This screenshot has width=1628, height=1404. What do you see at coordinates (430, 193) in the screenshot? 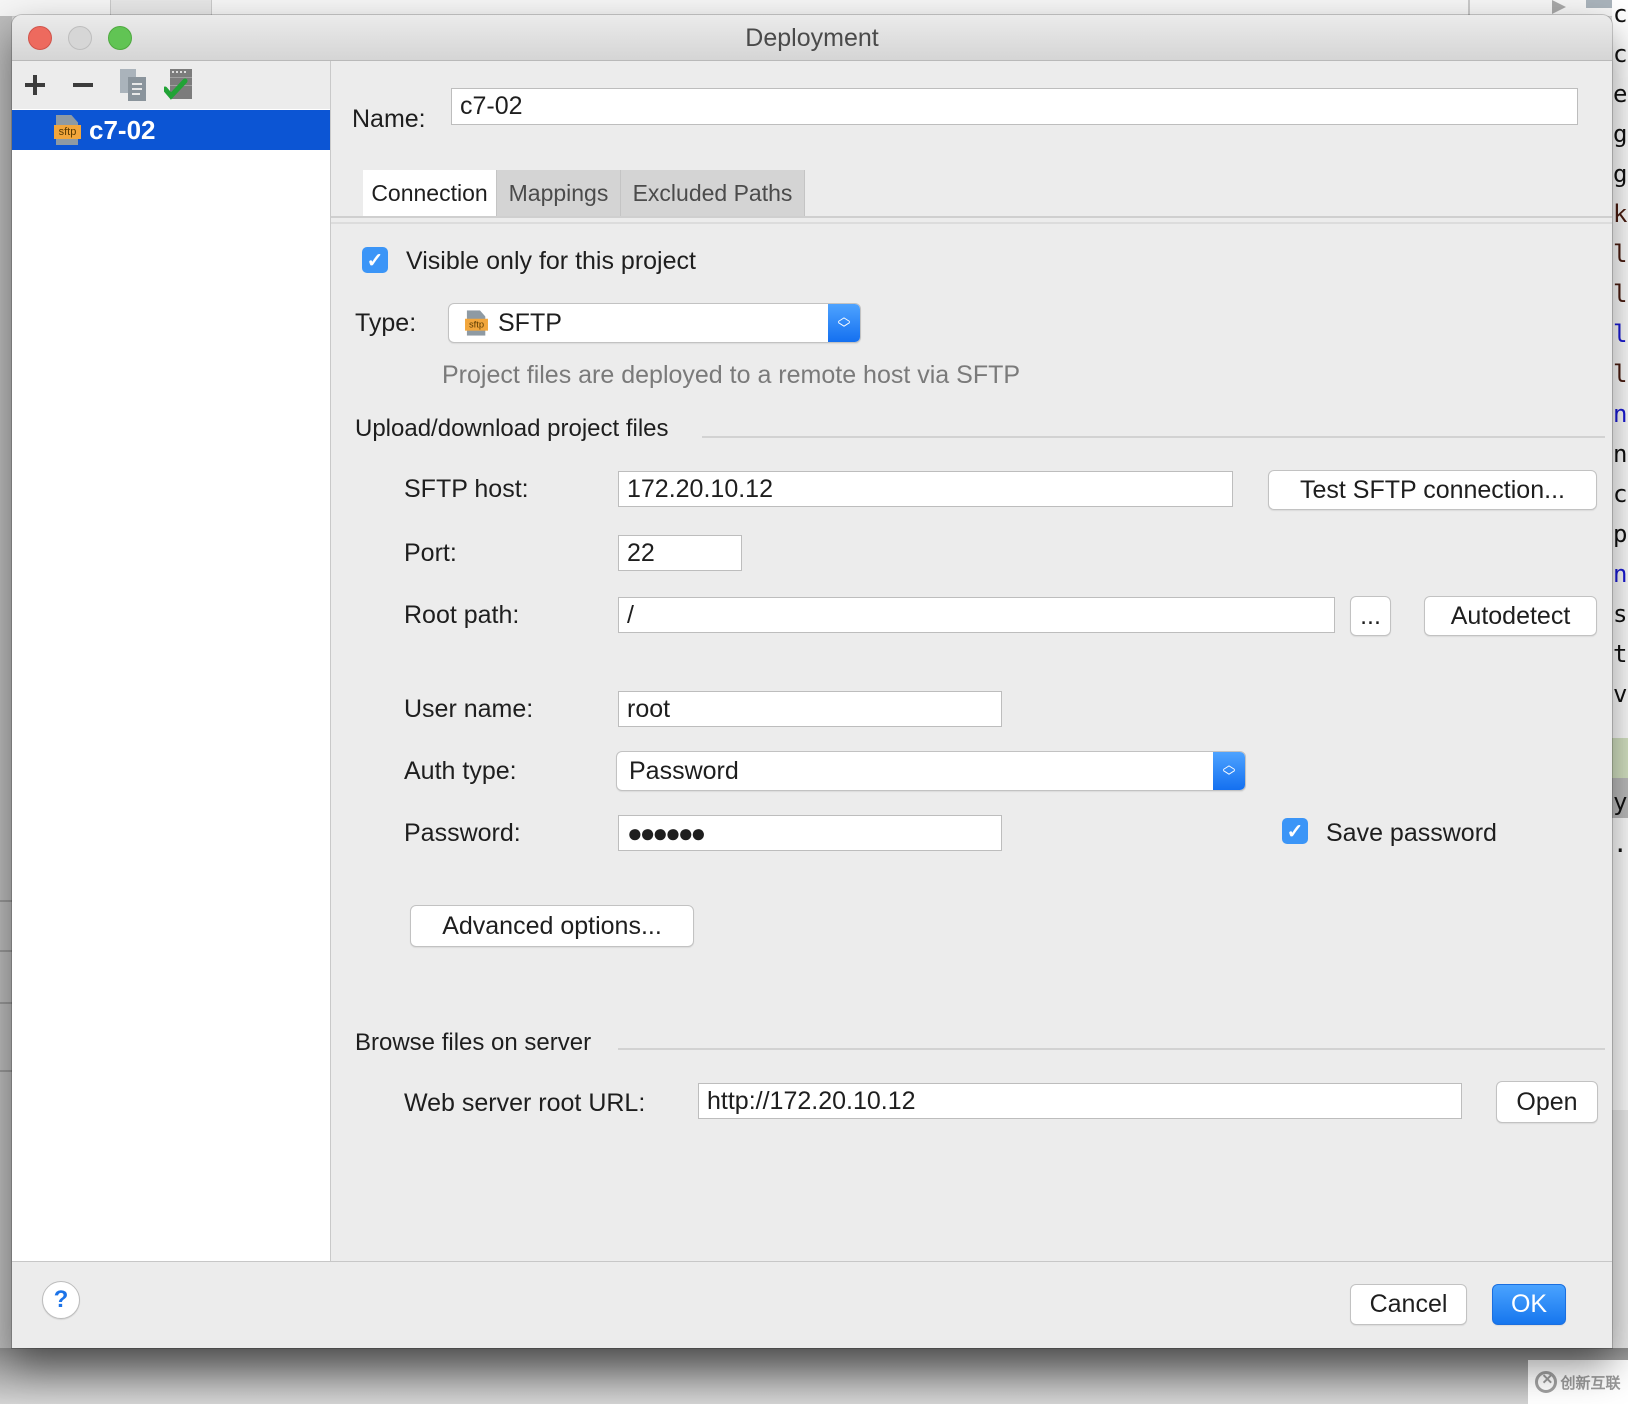
I see `tab-connection: Connection` at bounding box center [430, 193].